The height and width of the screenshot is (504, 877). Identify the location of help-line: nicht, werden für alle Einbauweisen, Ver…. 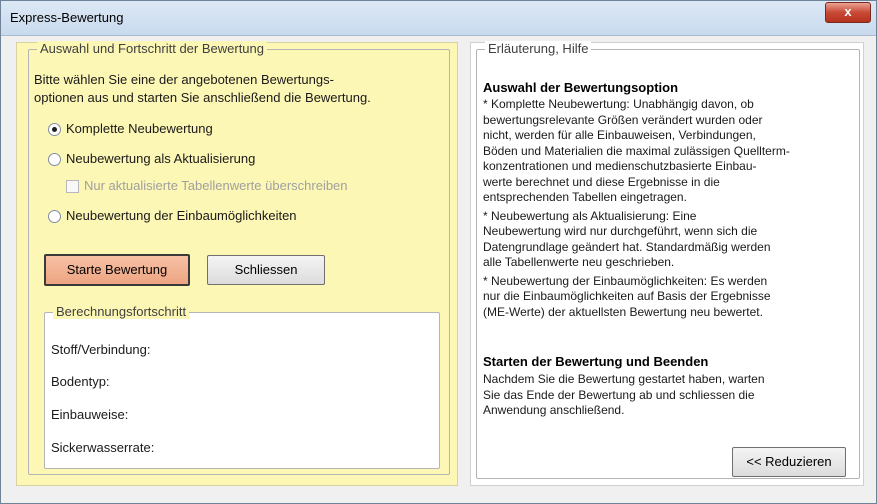
(619, 135).